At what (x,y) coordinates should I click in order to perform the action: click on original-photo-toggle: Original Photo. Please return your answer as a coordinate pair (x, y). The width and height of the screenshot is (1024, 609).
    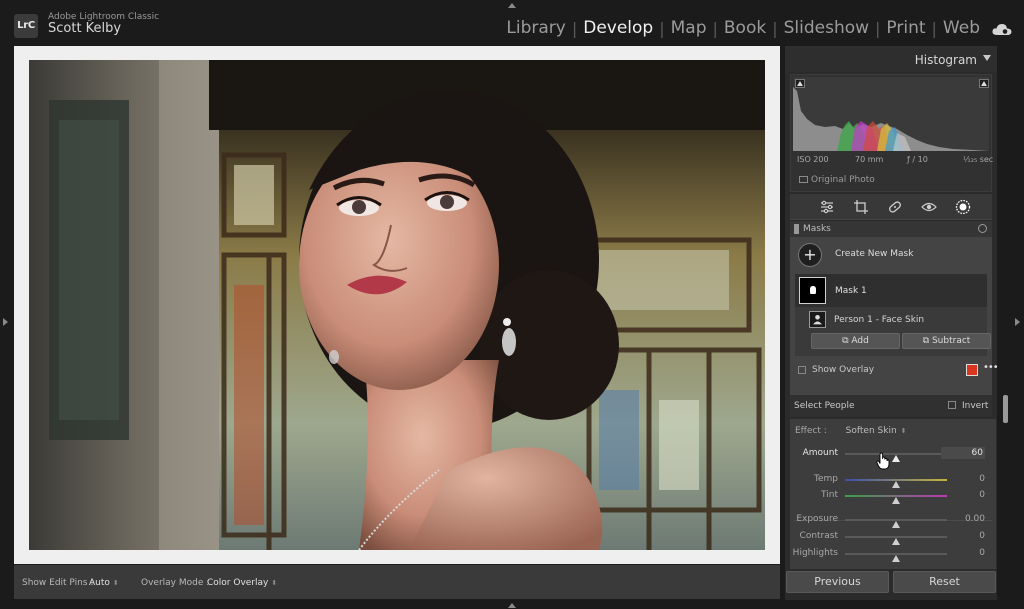
    Looking at the image, I should click on (837, 180).